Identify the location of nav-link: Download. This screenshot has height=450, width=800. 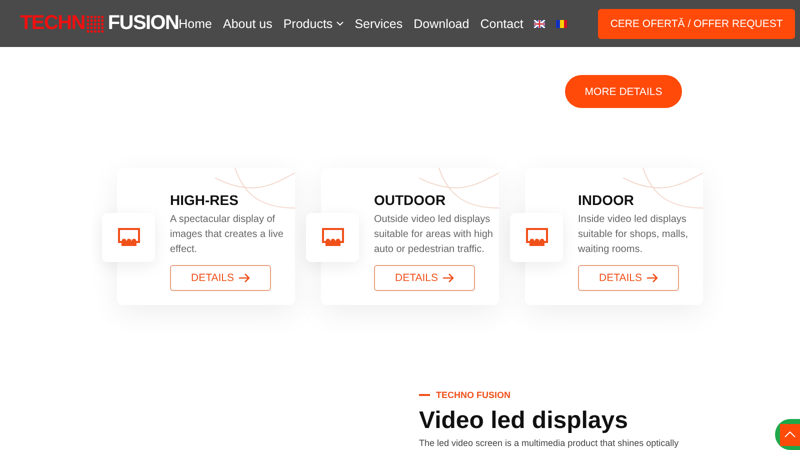
(442, 23).